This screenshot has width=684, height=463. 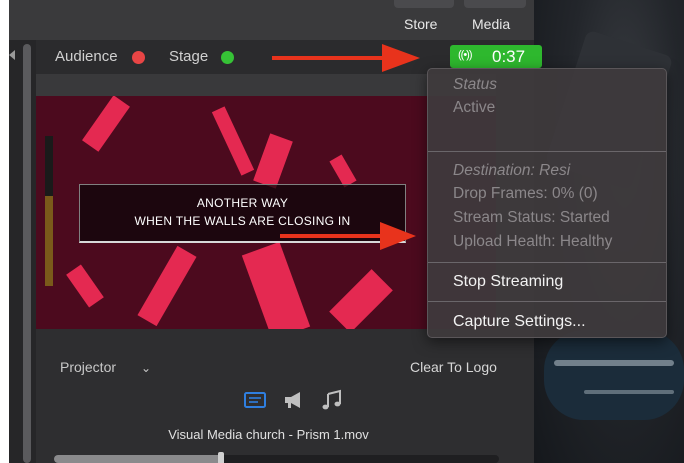 What do you see at coordinates (475, 84) in the screenshot?
I see `status-heading: Status` at bounding box center [475, 84].